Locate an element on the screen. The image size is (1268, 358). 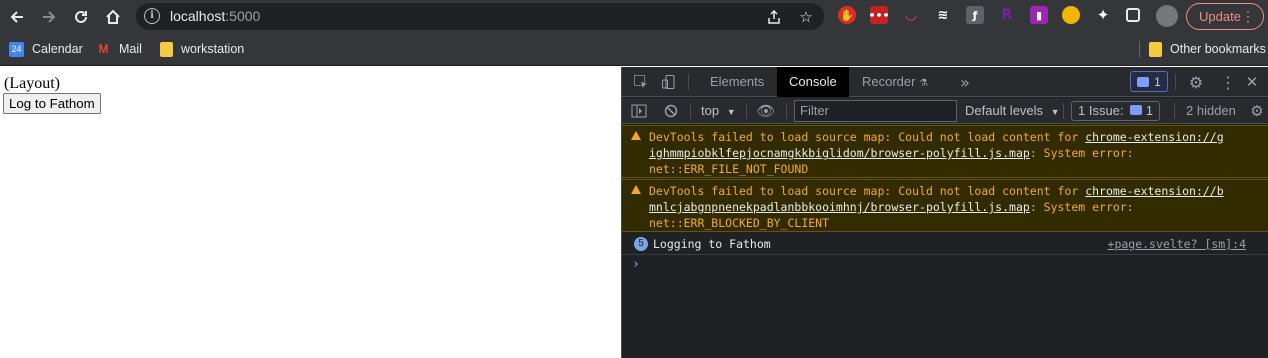
url-text: localhost:5000 is located at coordinates (215, 16).